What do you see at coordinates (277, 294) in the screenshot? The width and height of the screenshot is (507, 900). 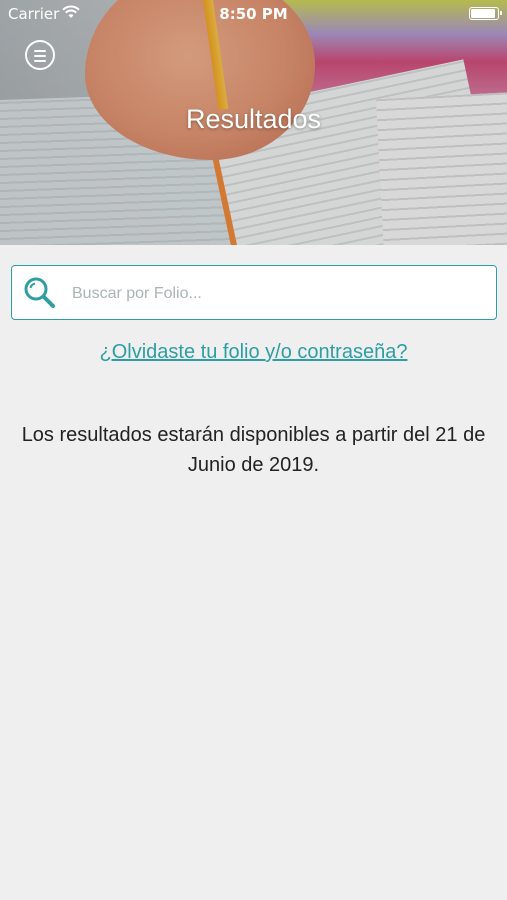 I see `search-input` at bounding box center [277, 294].